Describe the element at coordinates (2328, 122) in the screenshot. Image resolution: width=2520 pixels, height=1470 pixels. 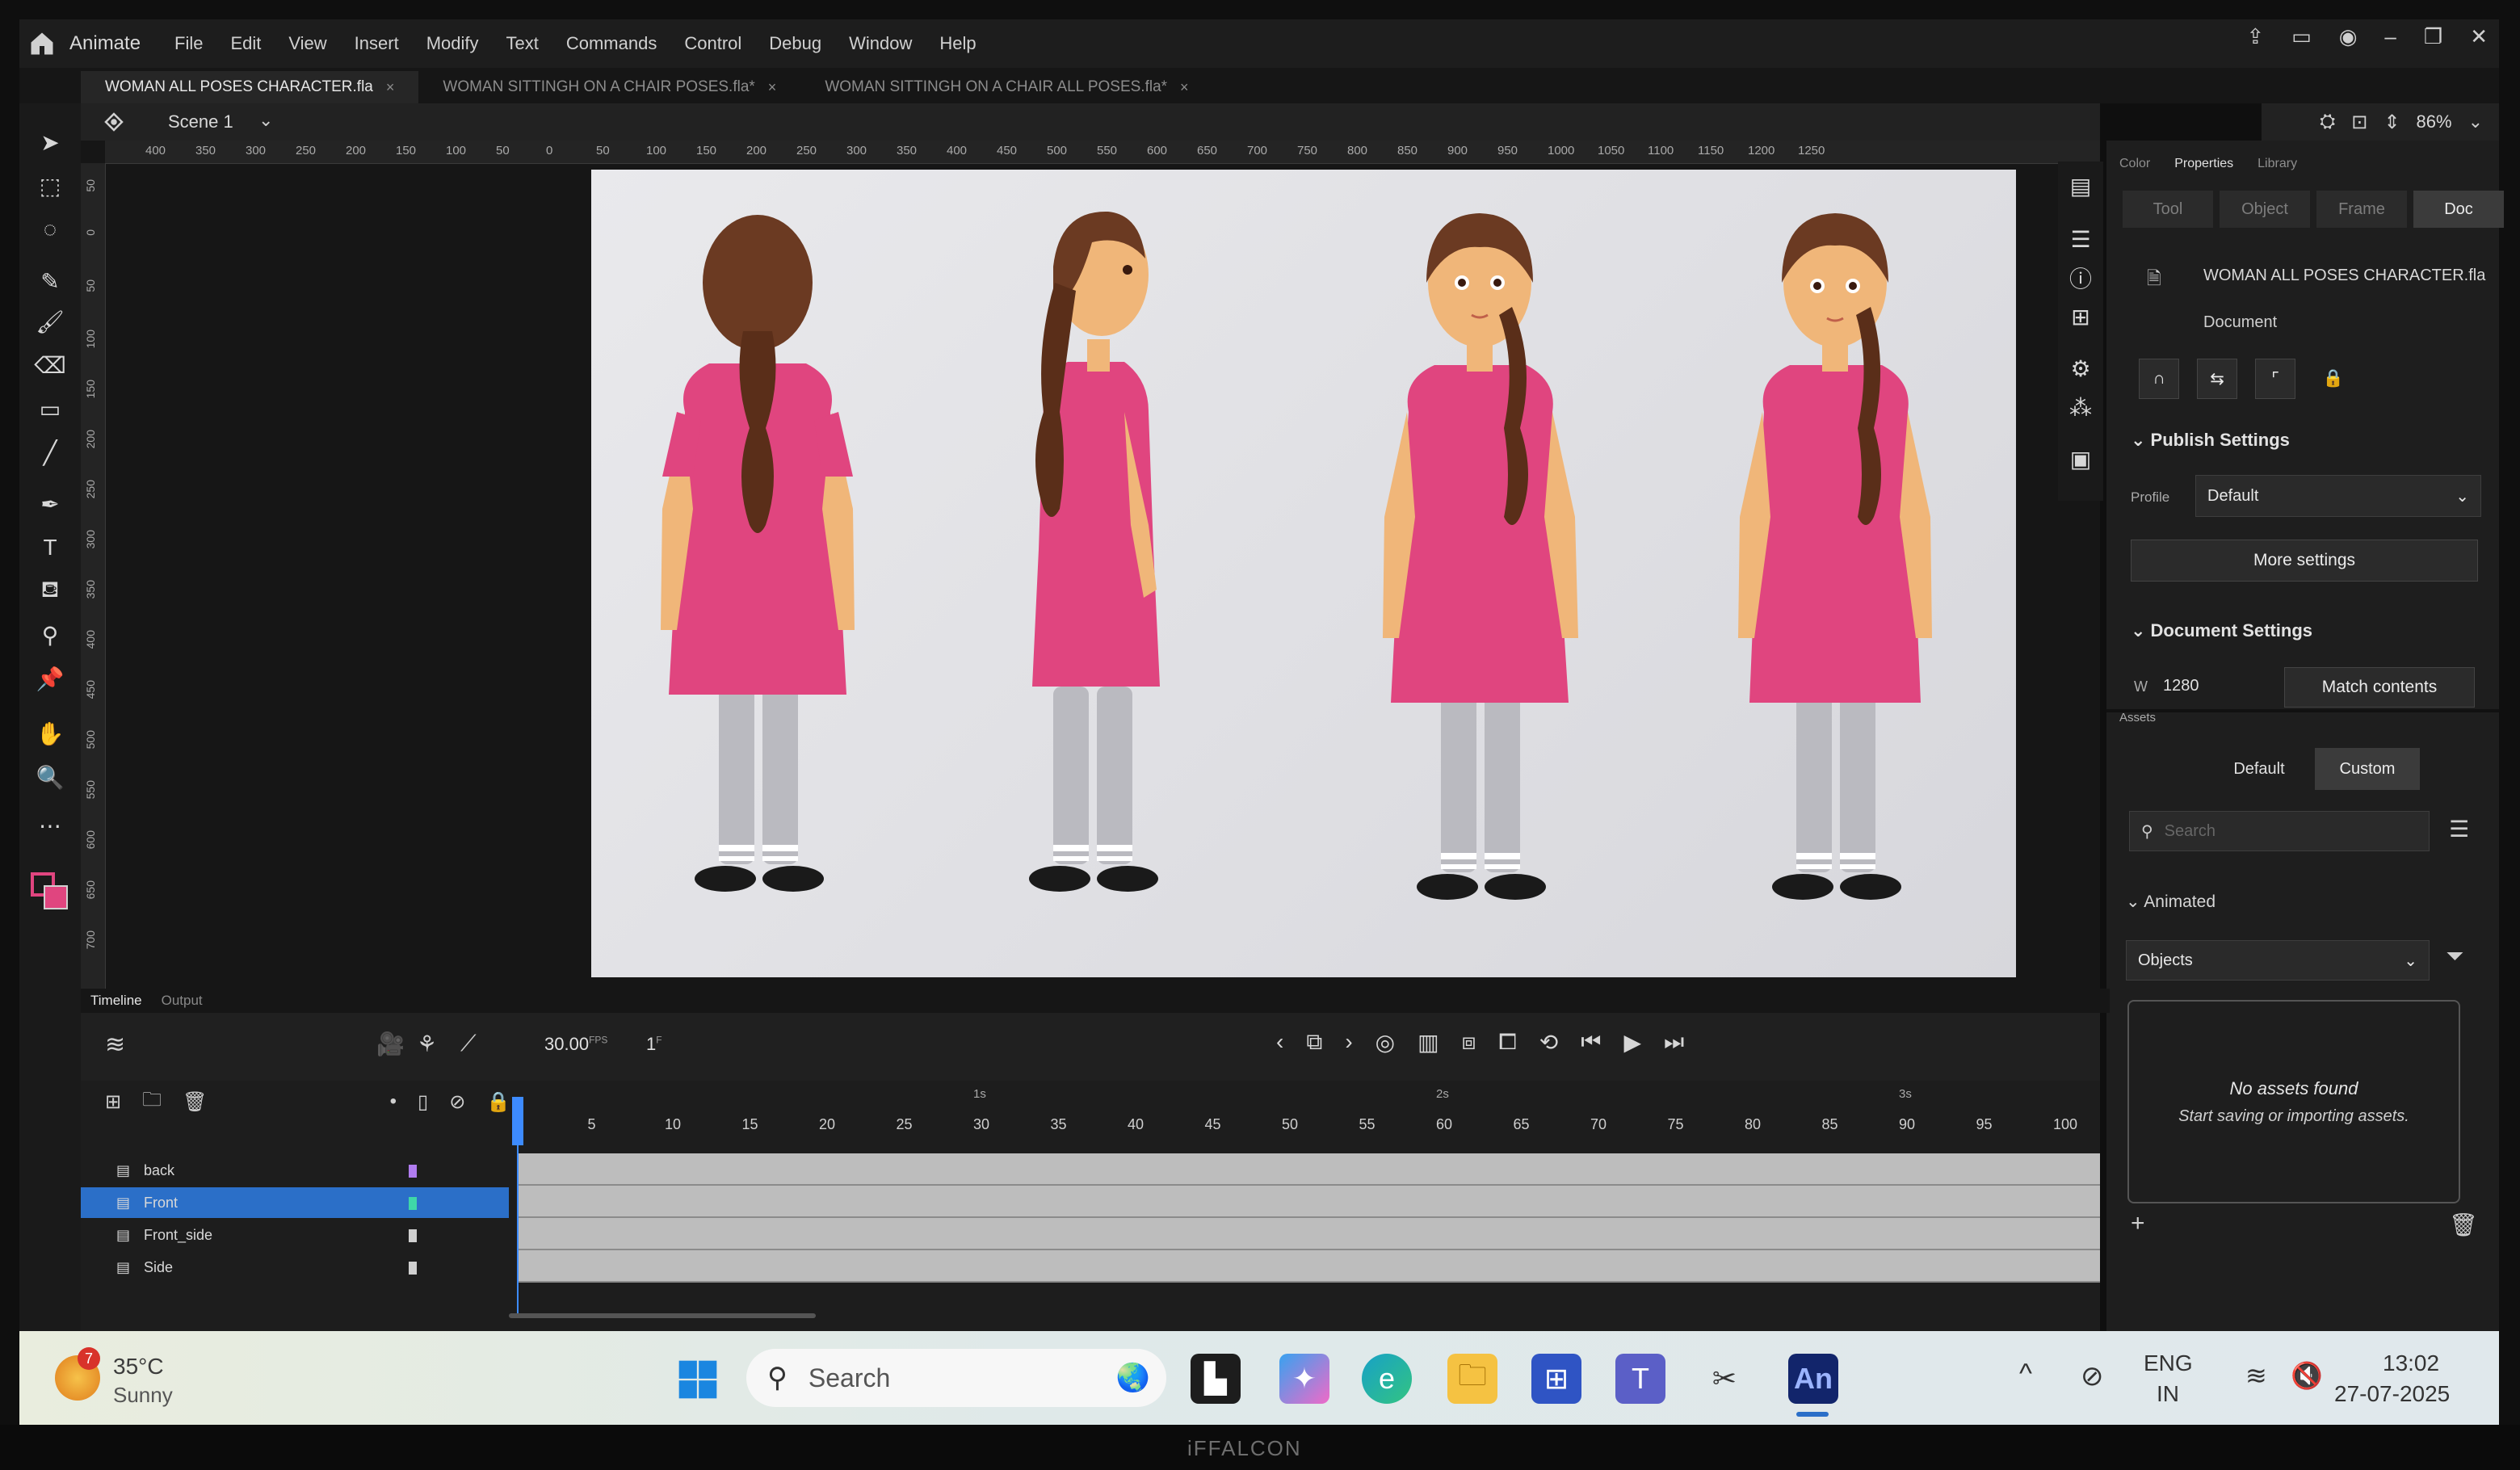
I see `snap-icon: ⛭` at that location.